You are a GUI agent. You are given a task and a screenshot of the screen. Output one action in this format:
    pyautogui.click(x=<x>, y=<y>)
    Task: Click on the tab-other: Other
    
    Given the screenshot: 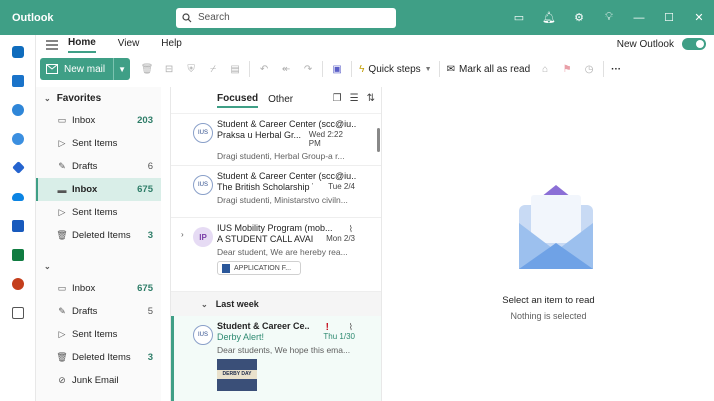 What is the action you would take?
    pyautogui.click(x=280, y=100)
    